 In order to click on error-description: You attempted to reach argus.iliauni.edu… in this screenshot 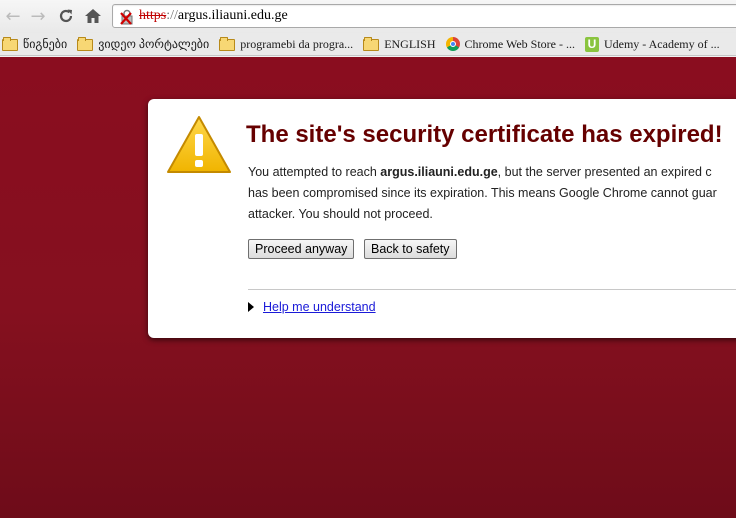, I will do `click(492, 193)`.